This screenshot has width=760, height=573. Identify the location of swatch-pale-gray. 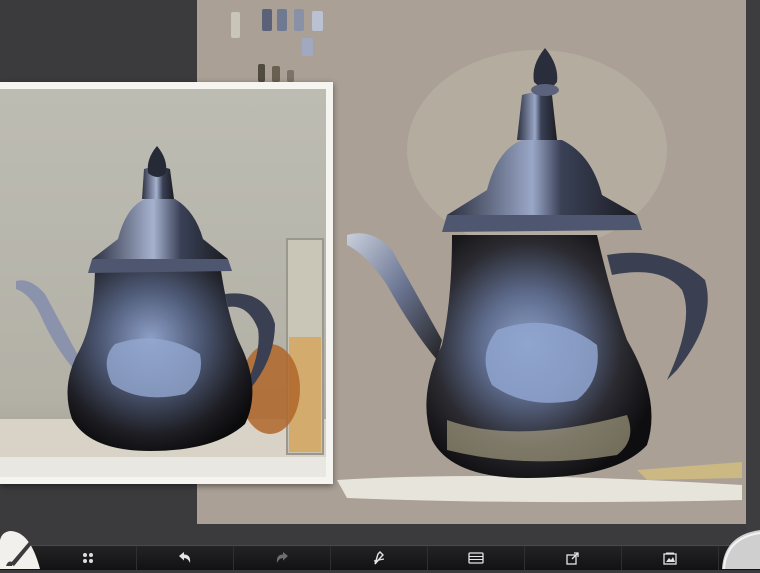
(235, 25).